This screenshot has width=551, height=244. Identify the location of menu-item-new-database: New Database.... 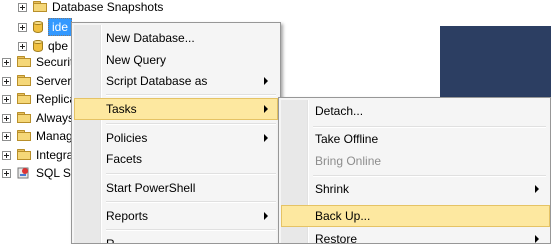
(176, 38).